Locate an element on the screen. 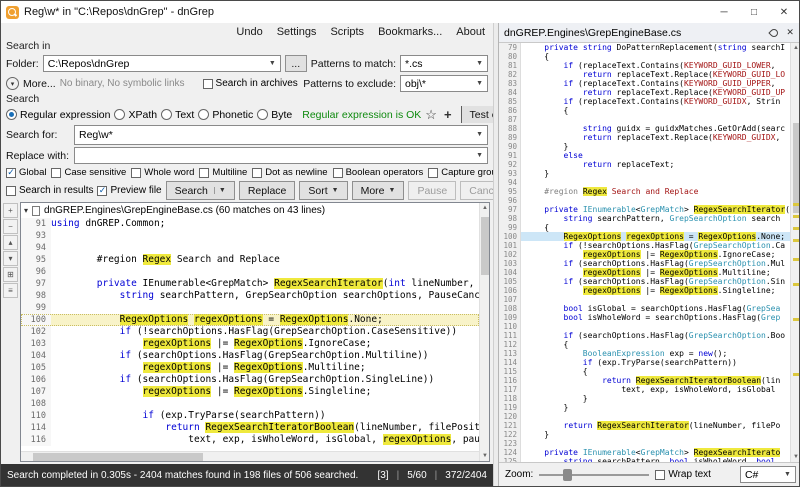  preview-close-icon: ✕ is located at coordinates (790, 32).